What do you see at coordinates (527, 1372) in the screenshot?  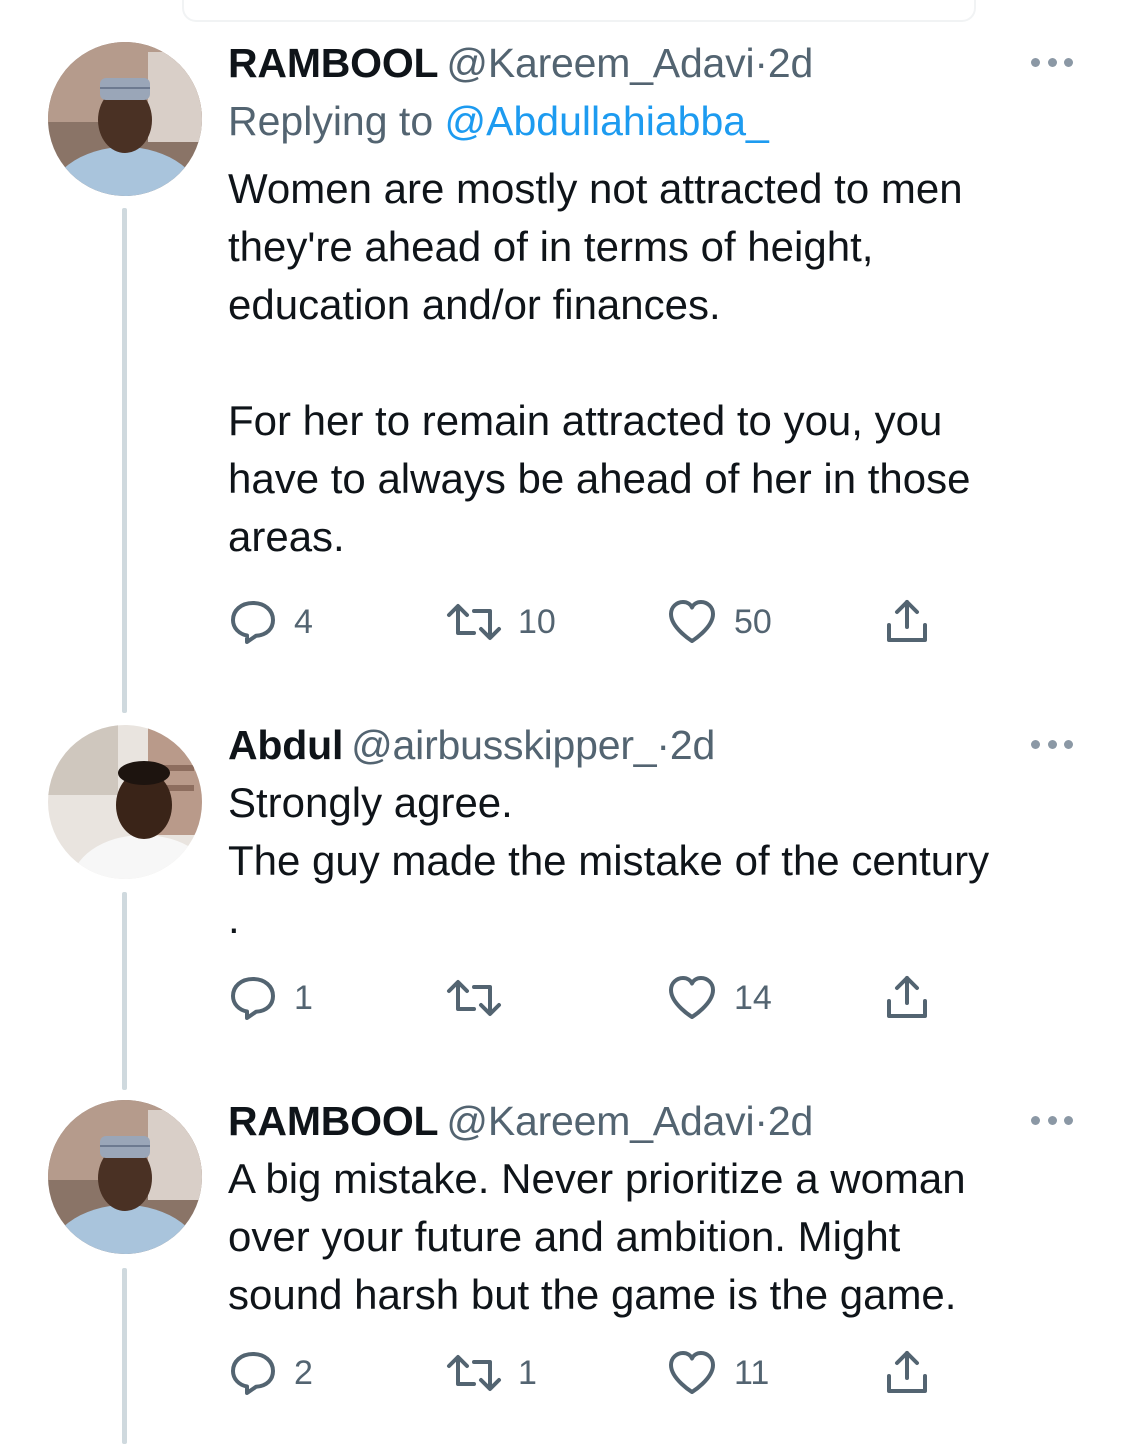 I see `retweet-count: 1` at bounding box center [527, 1372].